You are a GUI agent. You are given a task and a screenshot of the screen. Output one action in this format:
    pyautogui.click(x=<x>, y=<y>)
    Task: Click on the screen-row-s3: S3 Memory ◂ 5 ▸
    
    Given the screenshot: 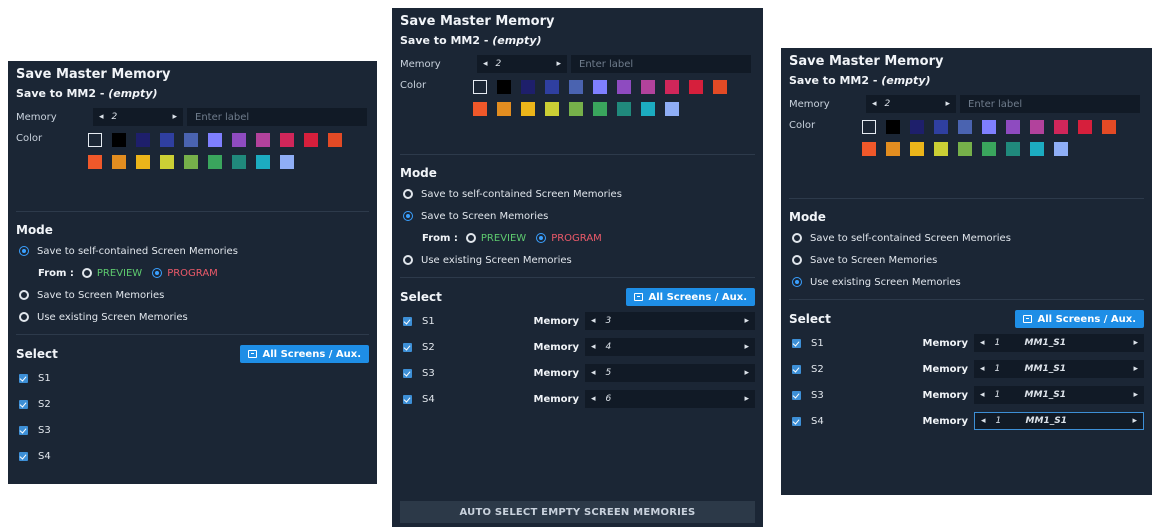 What is the action you would take?
    pyautogui.click(x=577, y=373)
    